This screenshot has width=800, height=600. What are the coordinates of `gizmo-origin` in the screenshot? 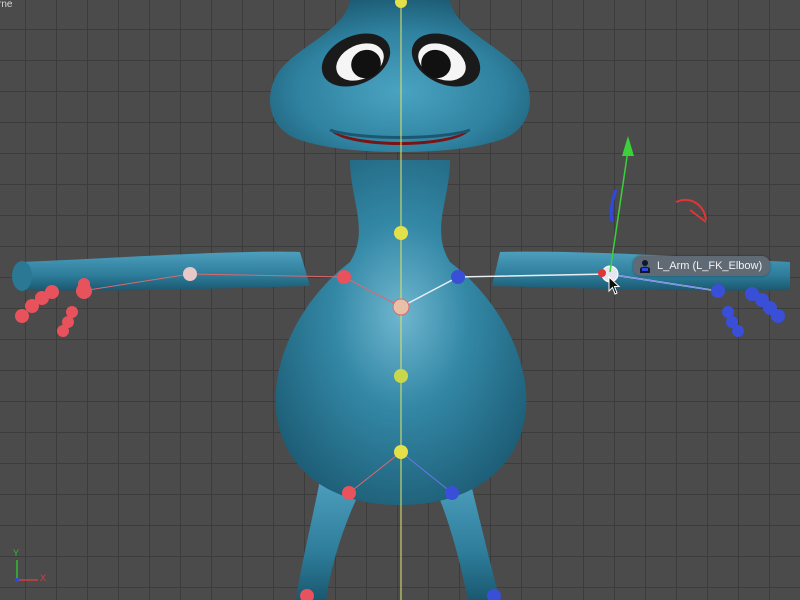 It's located at (602, 273).